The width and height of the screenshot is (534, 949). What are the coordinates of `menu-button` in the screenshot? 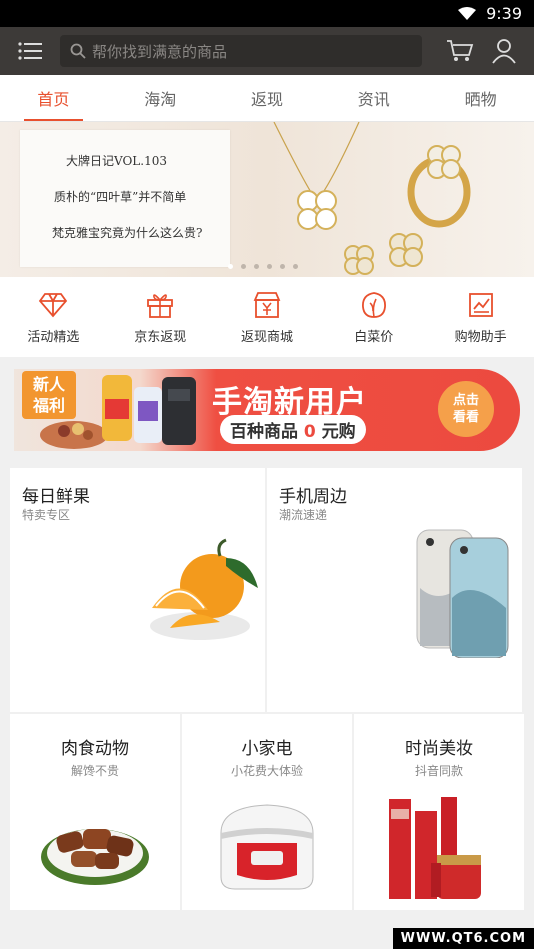 It's located at (30, 51).